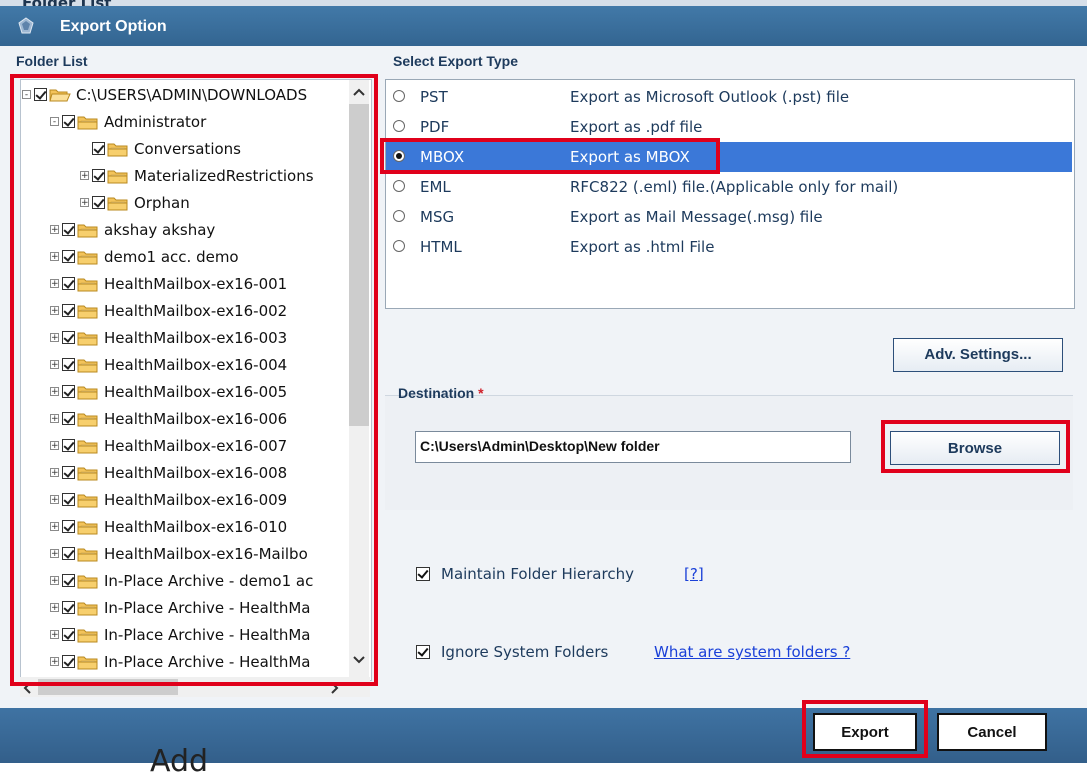 The height and width of the screenshot is (779, 1087). I want to click on export-type-name: EML, so click(435, 187).